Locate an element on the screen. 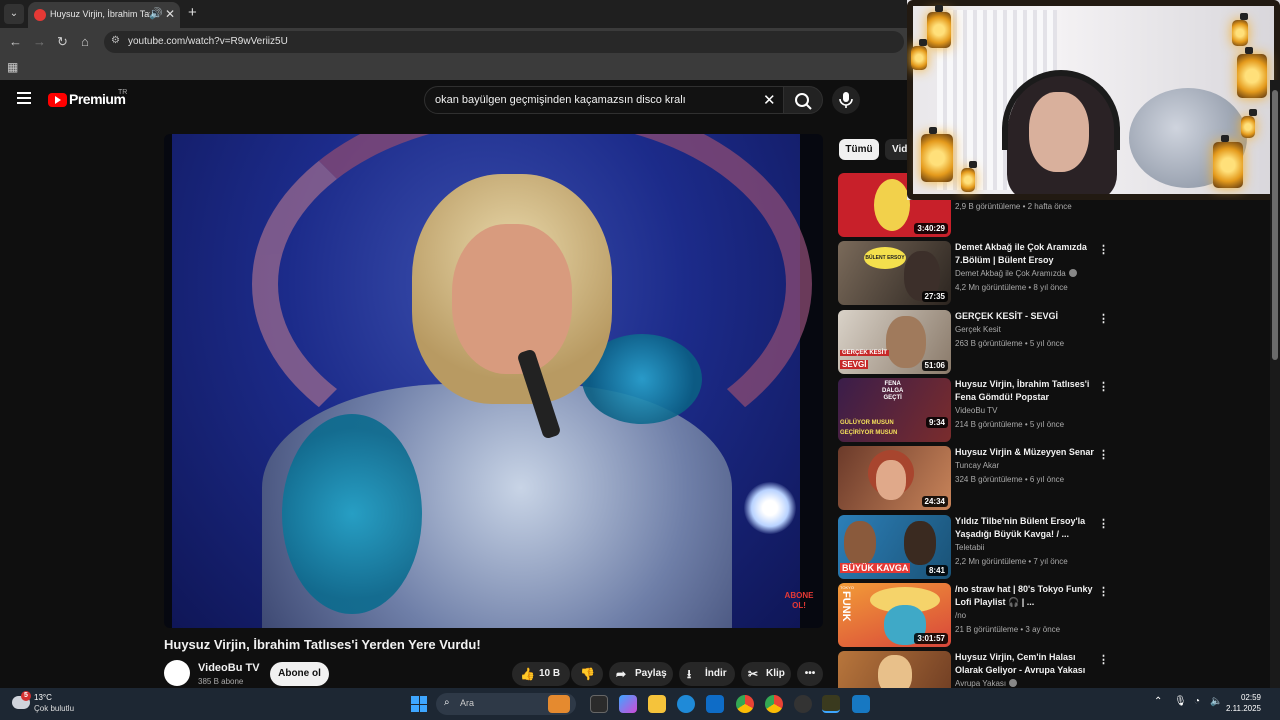  url-bar: ⚙ youtube.com/watch?v=R9wVeriiz5U is located at coordinates (504, 42).